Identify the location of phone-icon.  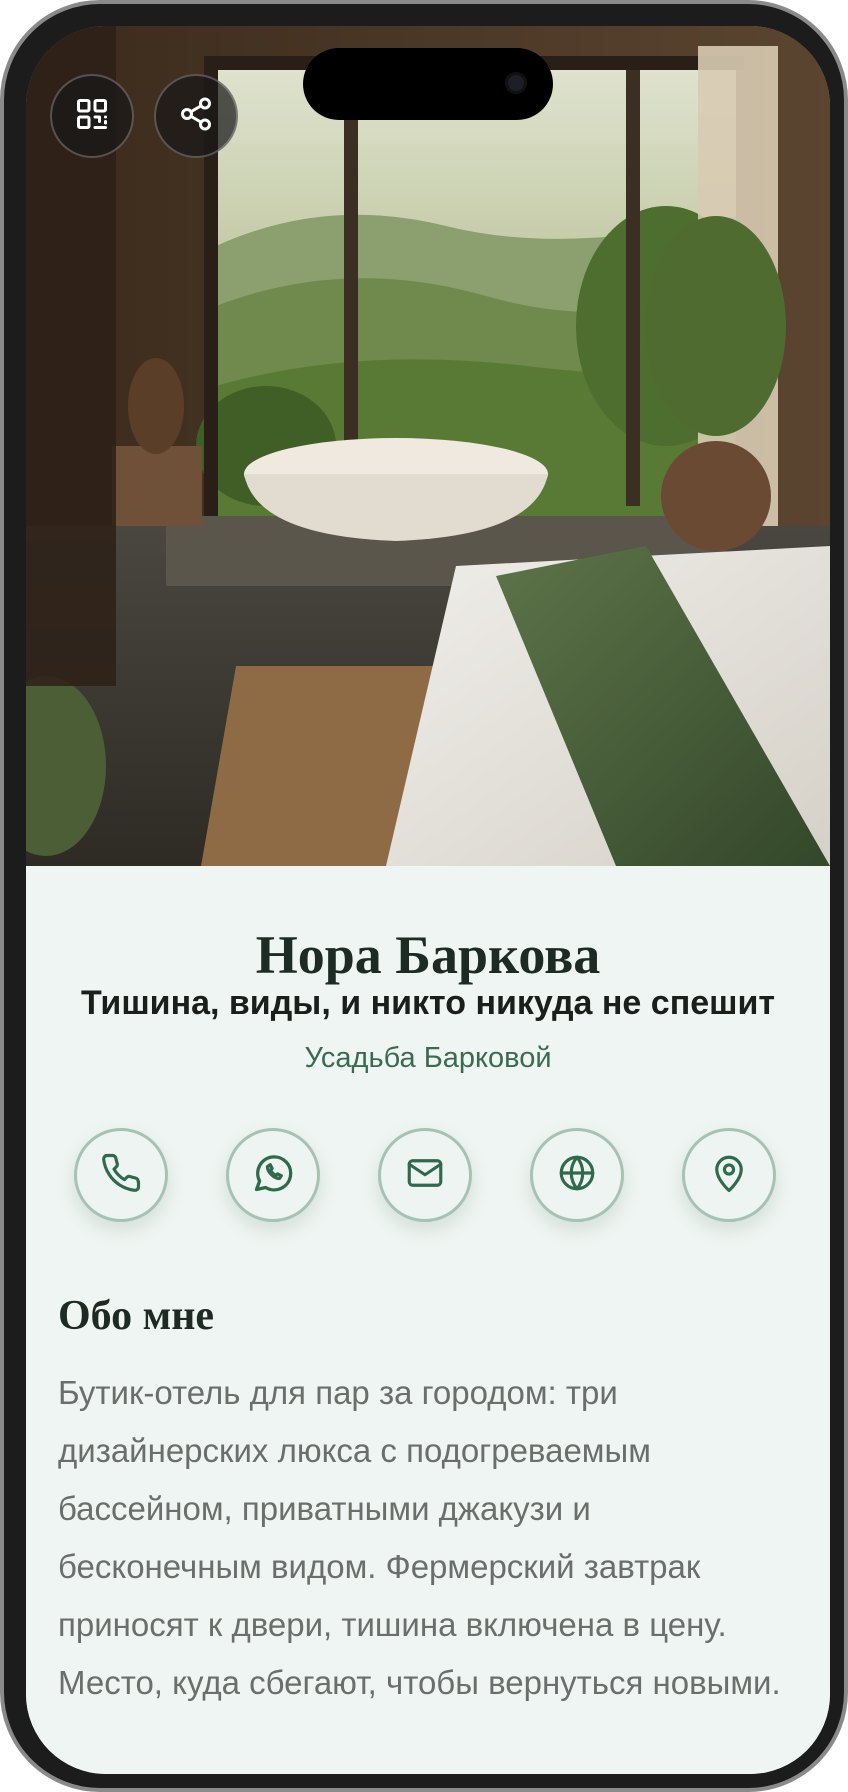
(121, 1175).